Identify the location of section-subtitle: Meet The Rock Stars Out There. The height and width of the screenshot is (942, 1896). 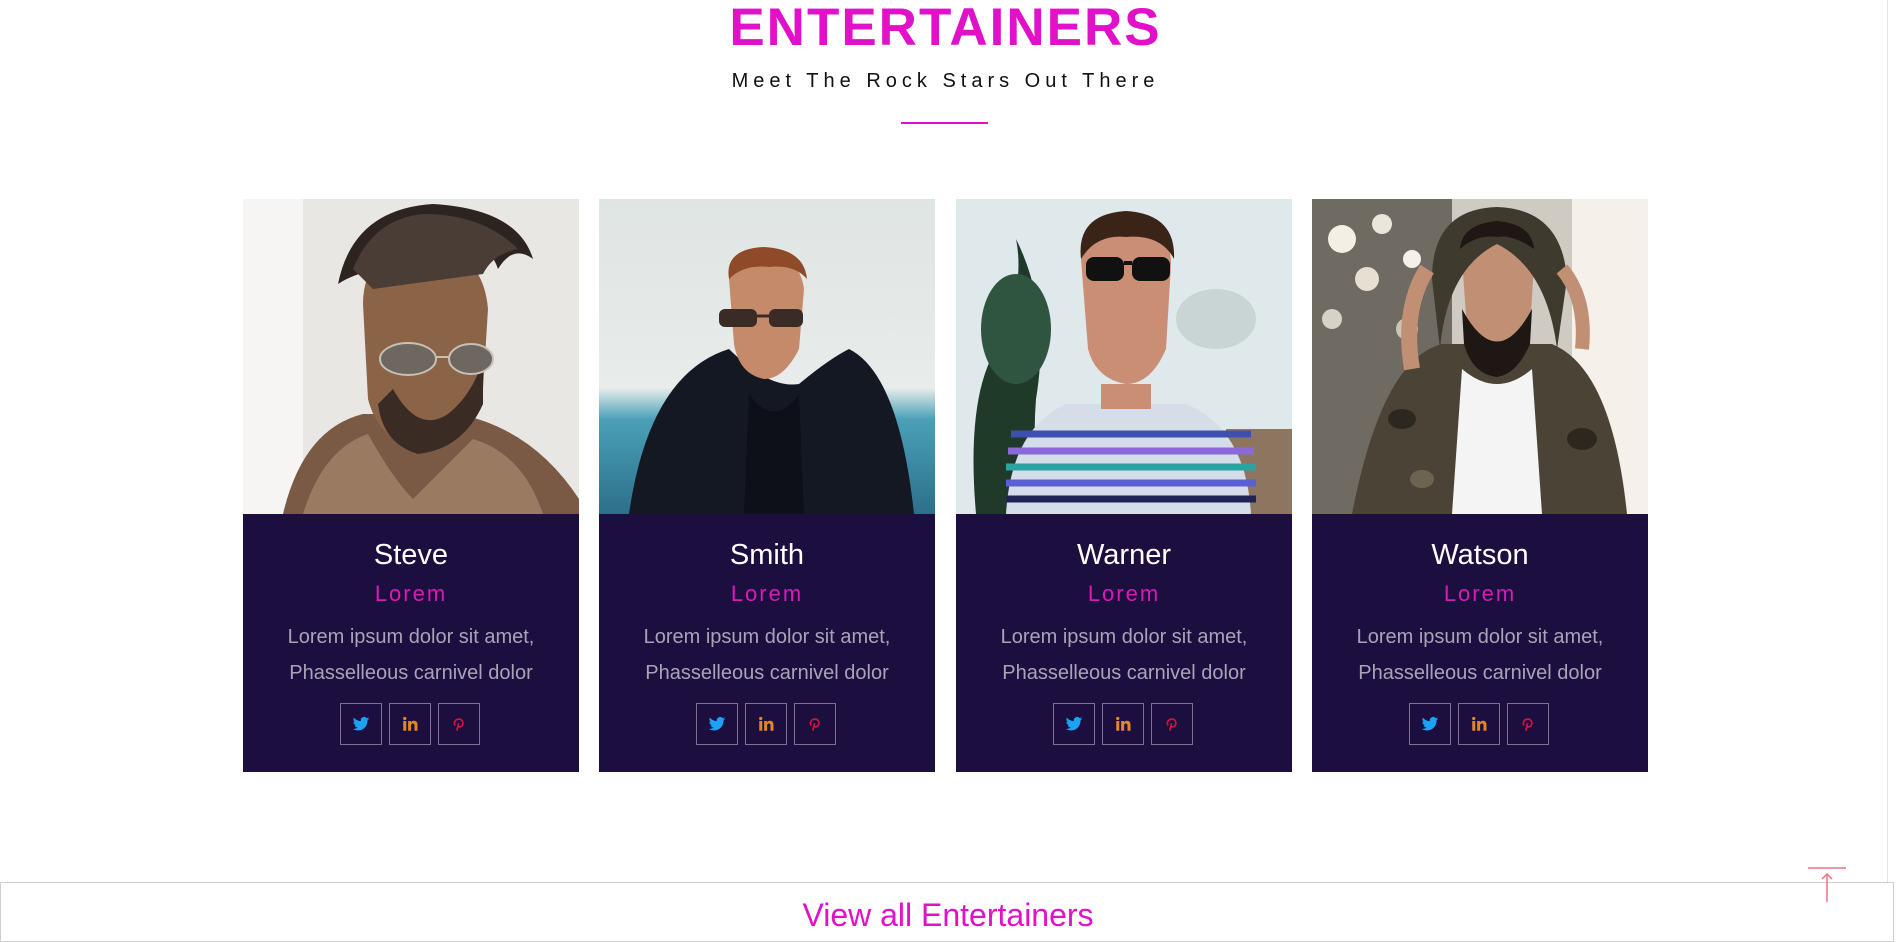
(945, 81).